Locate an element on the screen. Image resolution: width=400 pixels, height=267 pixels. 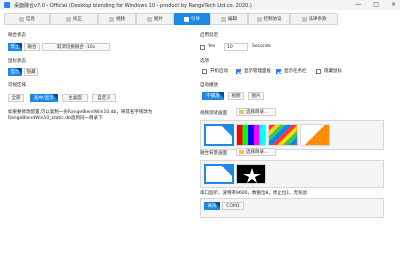
option-show-panel-checkbox is located at coordinates (238, 71).